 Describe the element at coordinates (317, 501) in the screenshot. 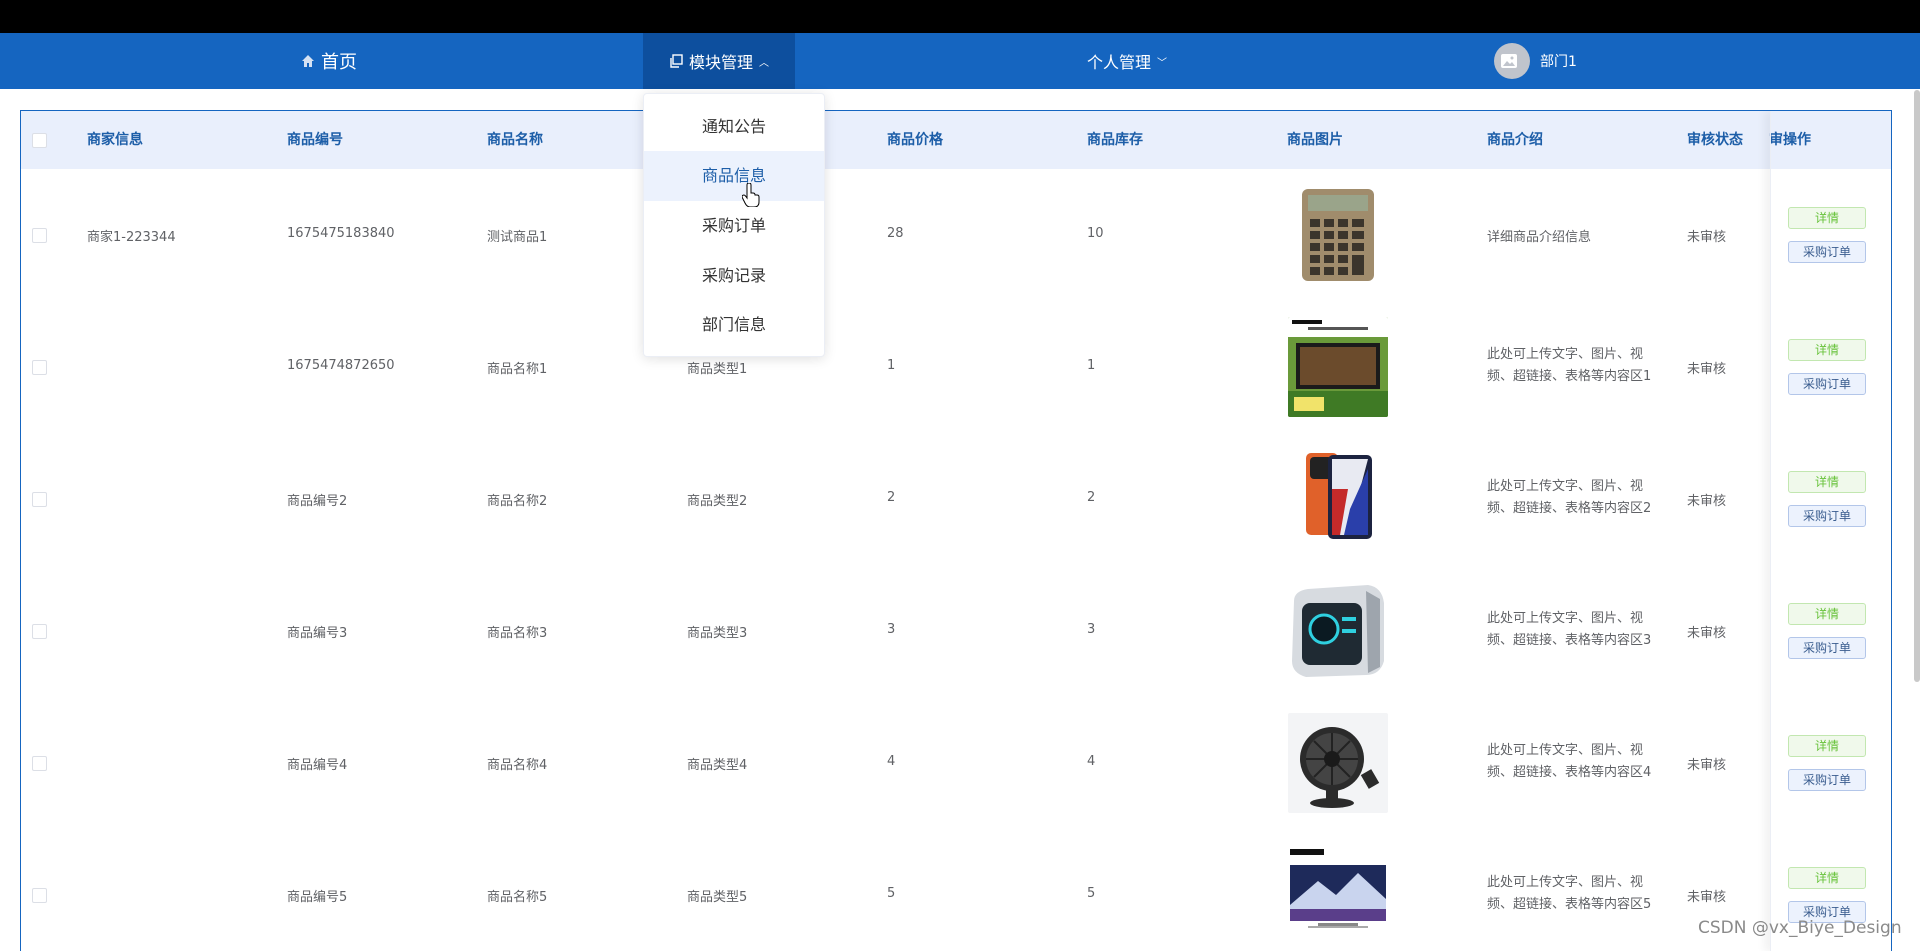

I see `cell-code: 商品编号2` at that location.